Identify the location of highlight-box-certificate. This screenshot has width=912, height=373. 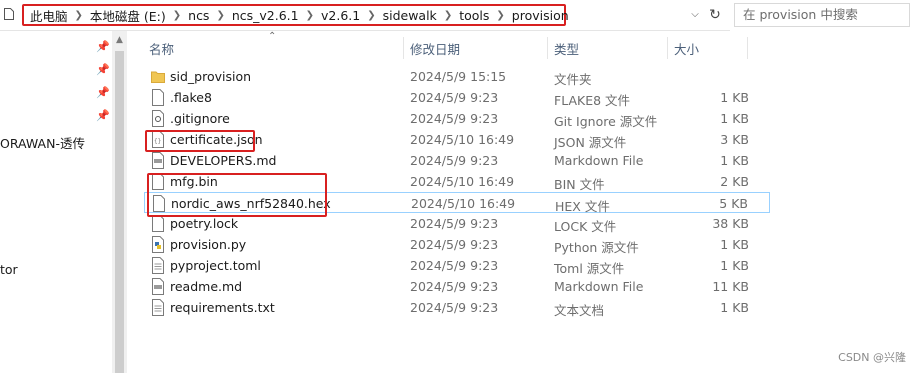
(200, 141).